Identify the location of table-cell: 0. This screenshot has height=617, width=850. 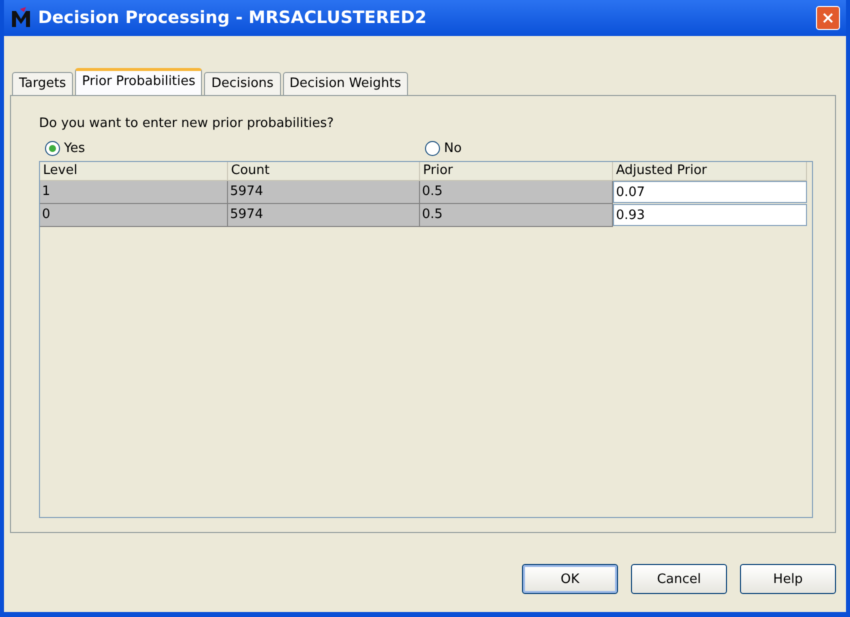
(134, 215).